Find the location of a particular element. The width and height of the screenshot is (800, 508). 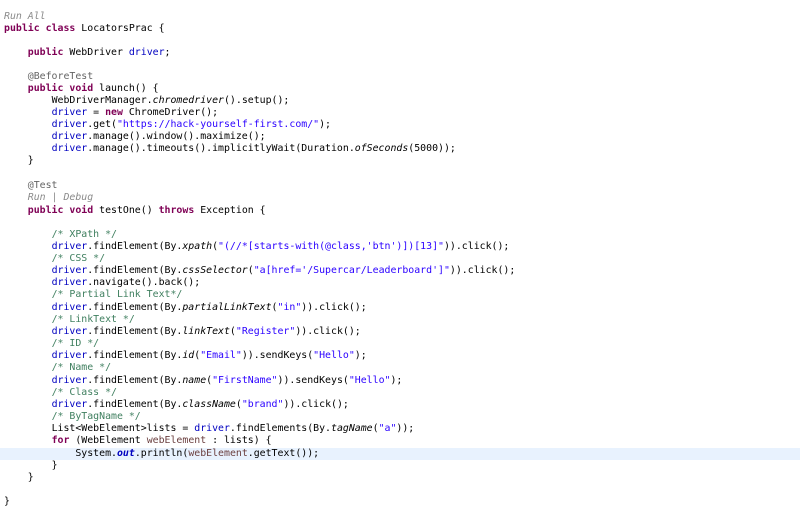

annotation: @Test is located at coordinates (42, 185).